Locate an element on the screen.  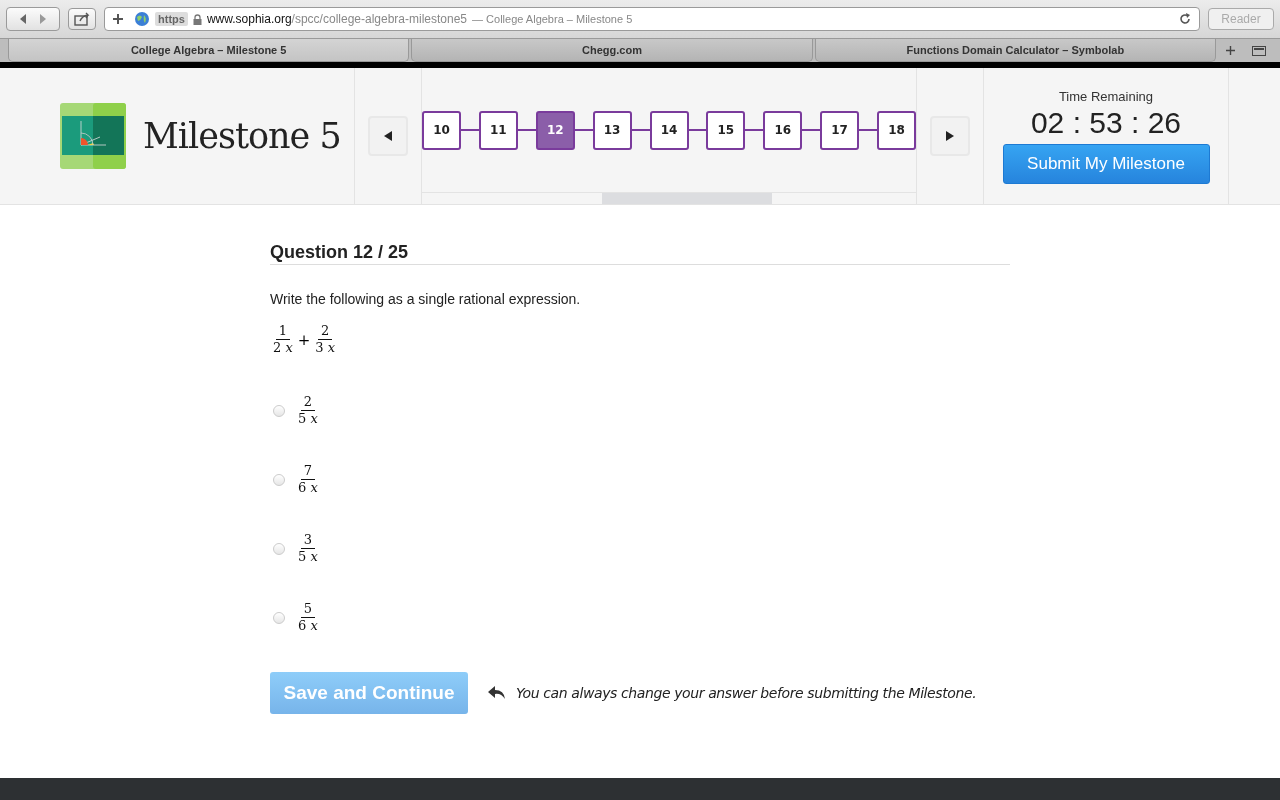
back-forward-buttons is located at coordinates (33, 19).